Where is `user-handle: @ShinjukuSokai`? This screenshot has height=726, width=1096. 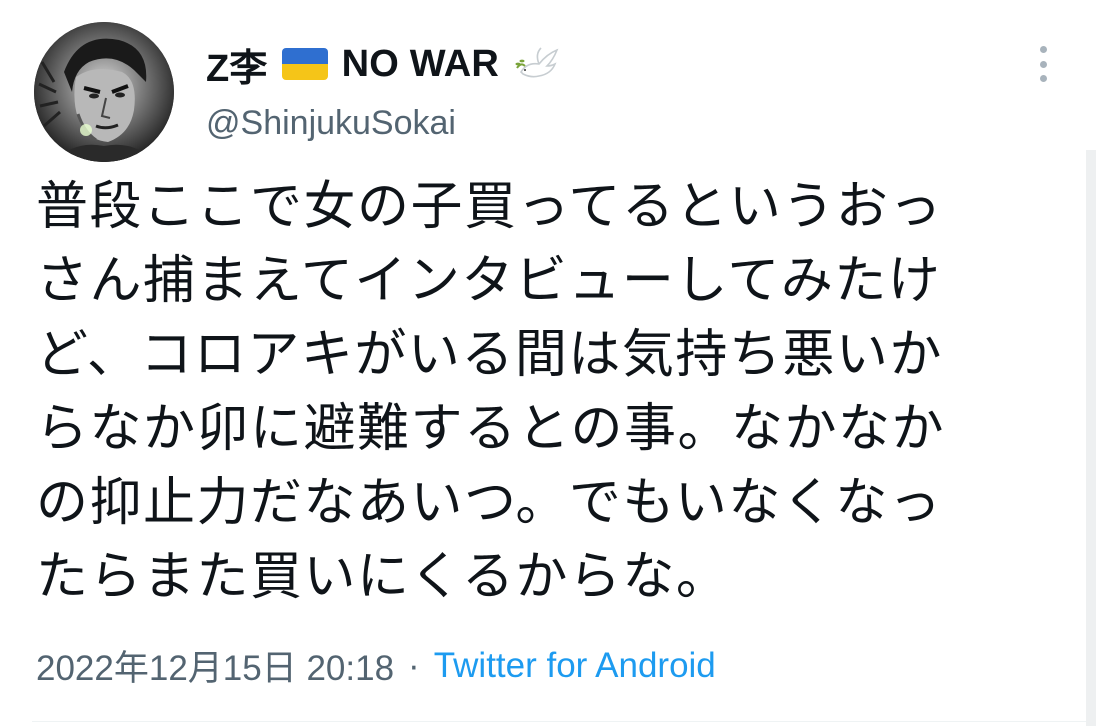
user-handle: @ShinjukuSokai is located at coordinates (331, 123).